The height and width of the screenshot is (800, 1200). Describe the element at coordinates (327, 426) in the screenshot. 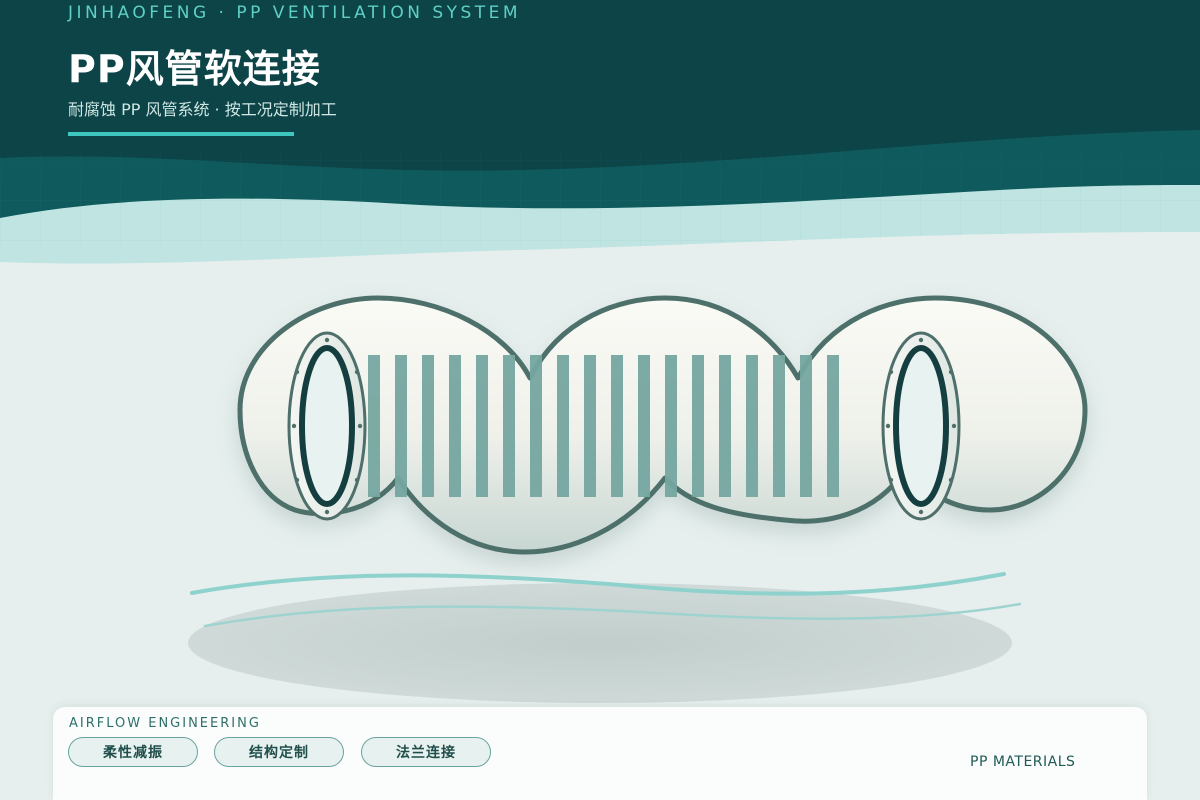

I see `left-flange-icon` at that location.